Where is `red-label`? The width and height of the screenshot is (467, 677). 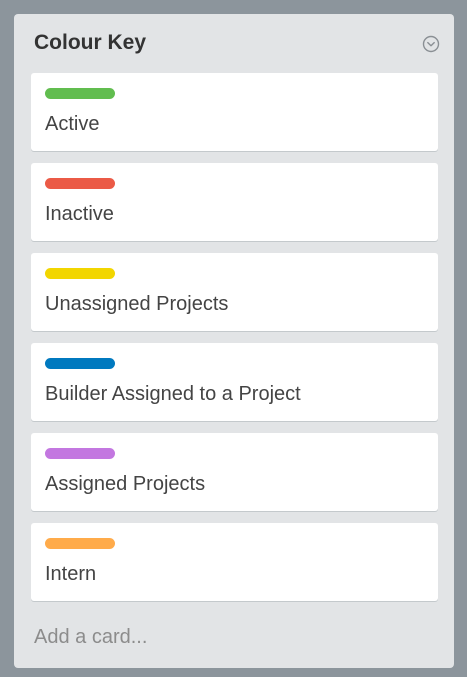 red-label is located at coordinates (80, 183).